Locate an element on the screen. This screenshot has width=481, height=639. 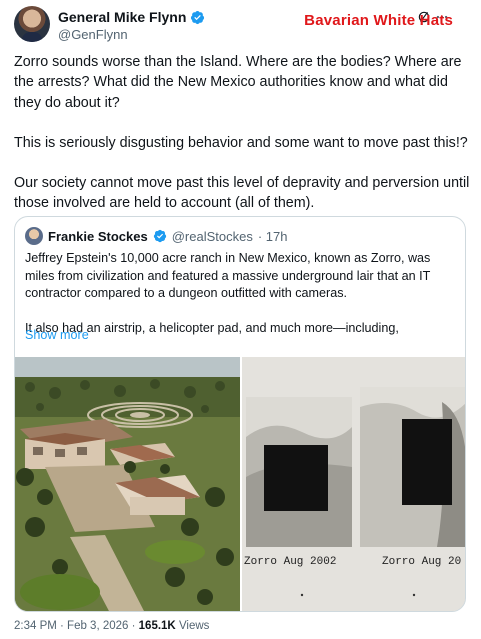
quoted-tweet-header: Frankie Stockes @realStockes · 17h is located at coordinates (156, 236).